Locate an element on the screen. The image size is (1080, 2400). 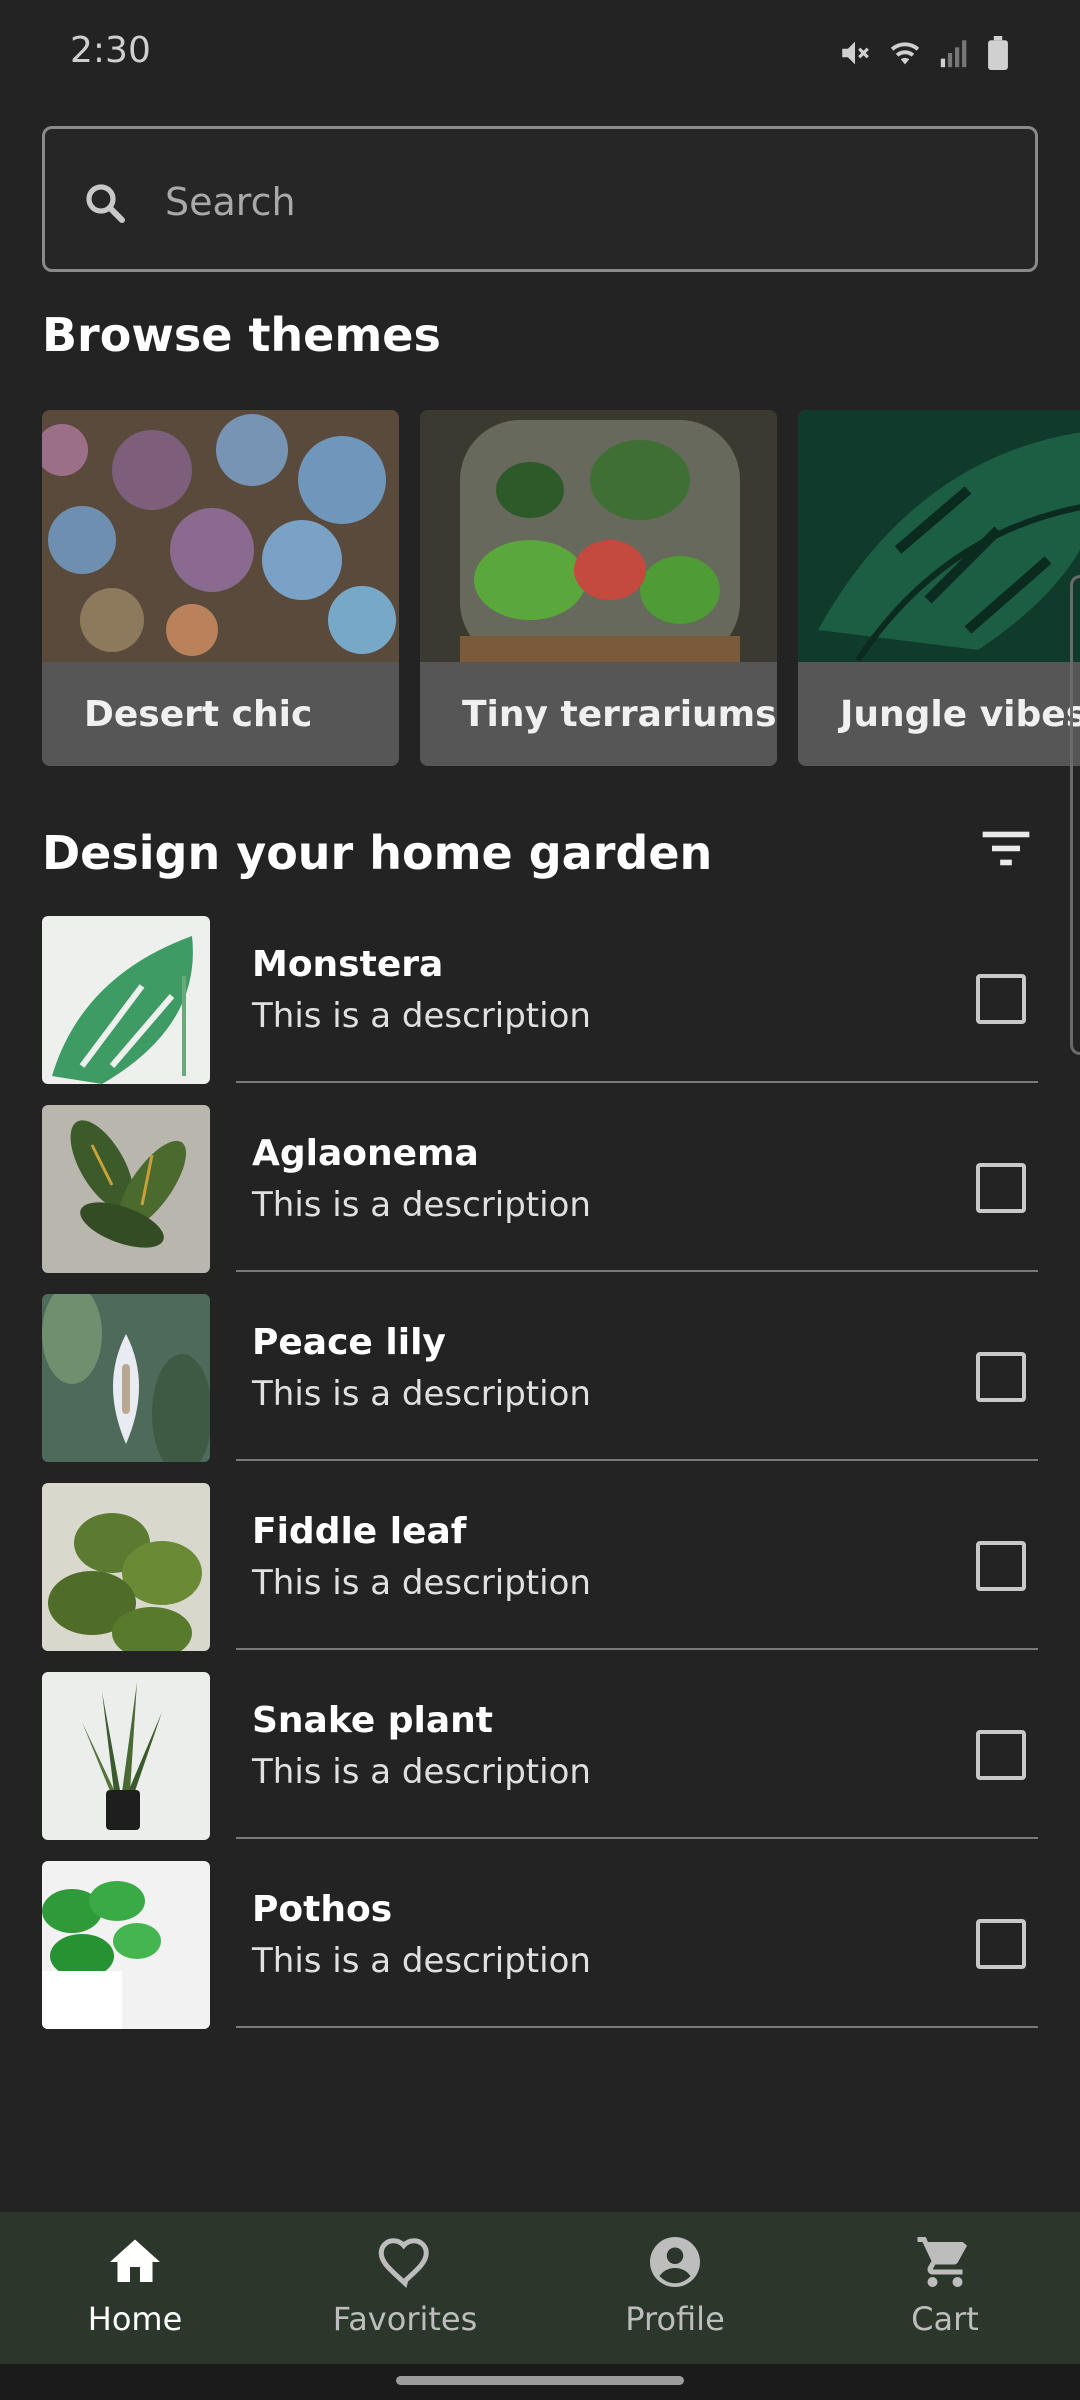
theme-label: Desert chic is located at coordinates (198, 714).